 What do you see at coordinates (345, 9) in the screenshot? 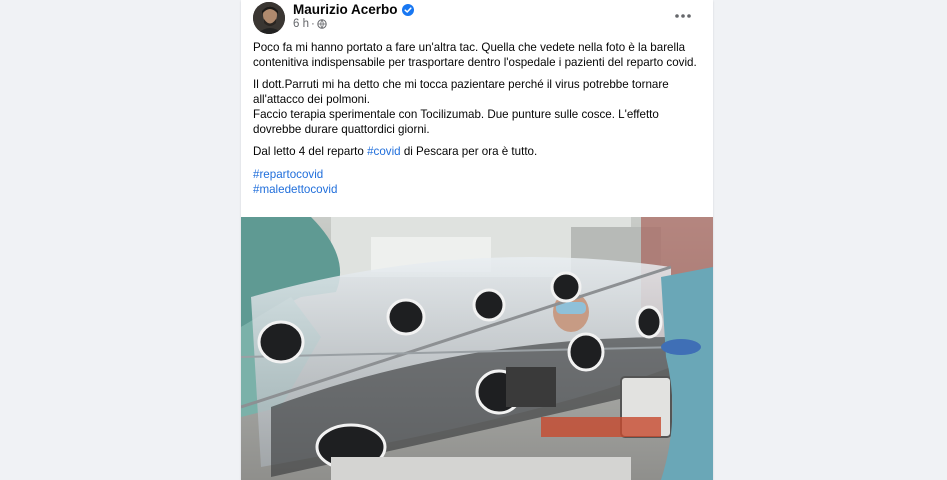
I see `author-name: Maurizio Acerbo` at bounding box center [345, 9].